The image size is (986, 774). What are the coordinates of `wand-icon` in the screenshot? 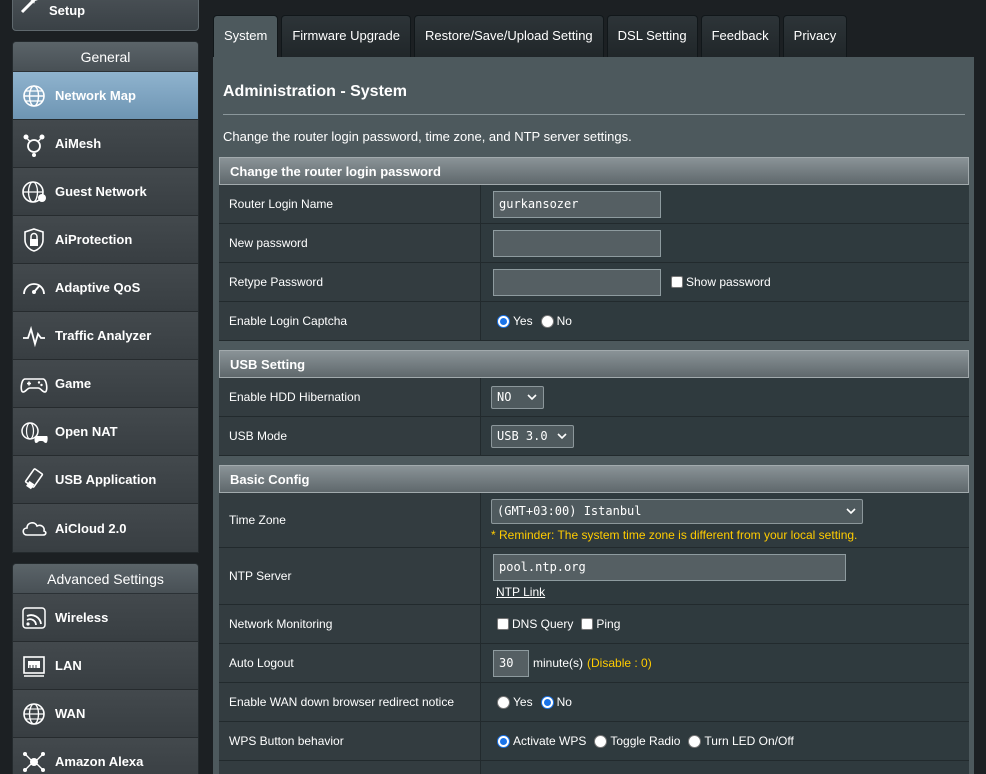 It's located at (30, 9).